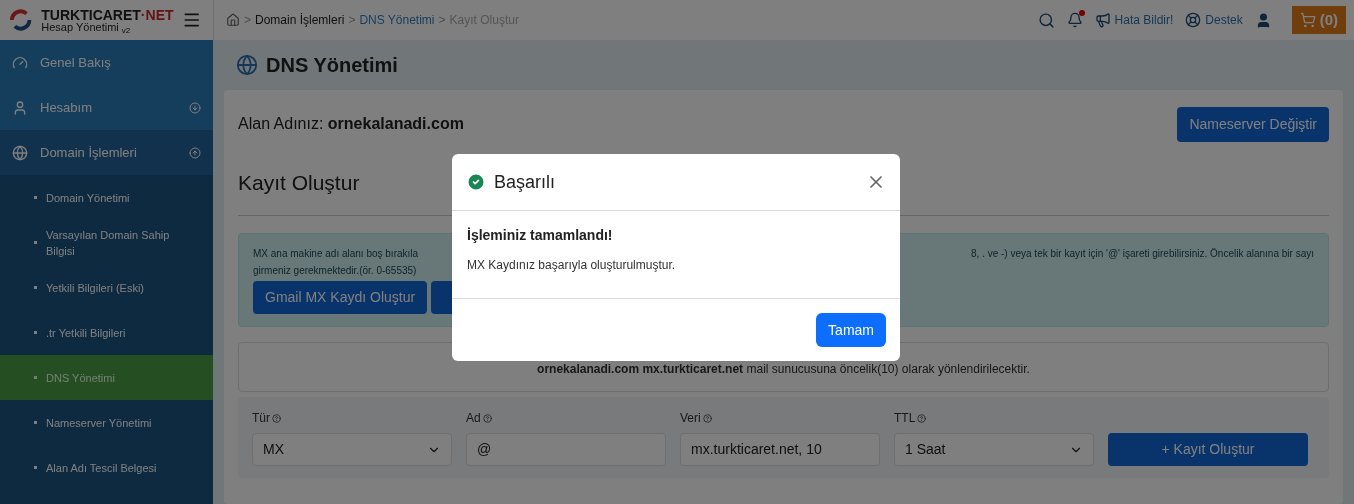 This screenshot has width=1354, height=504. What do you see at coordinates (1193, 20) in the screenshot?
I see `support-icon` at bounding box center [1193, 20].